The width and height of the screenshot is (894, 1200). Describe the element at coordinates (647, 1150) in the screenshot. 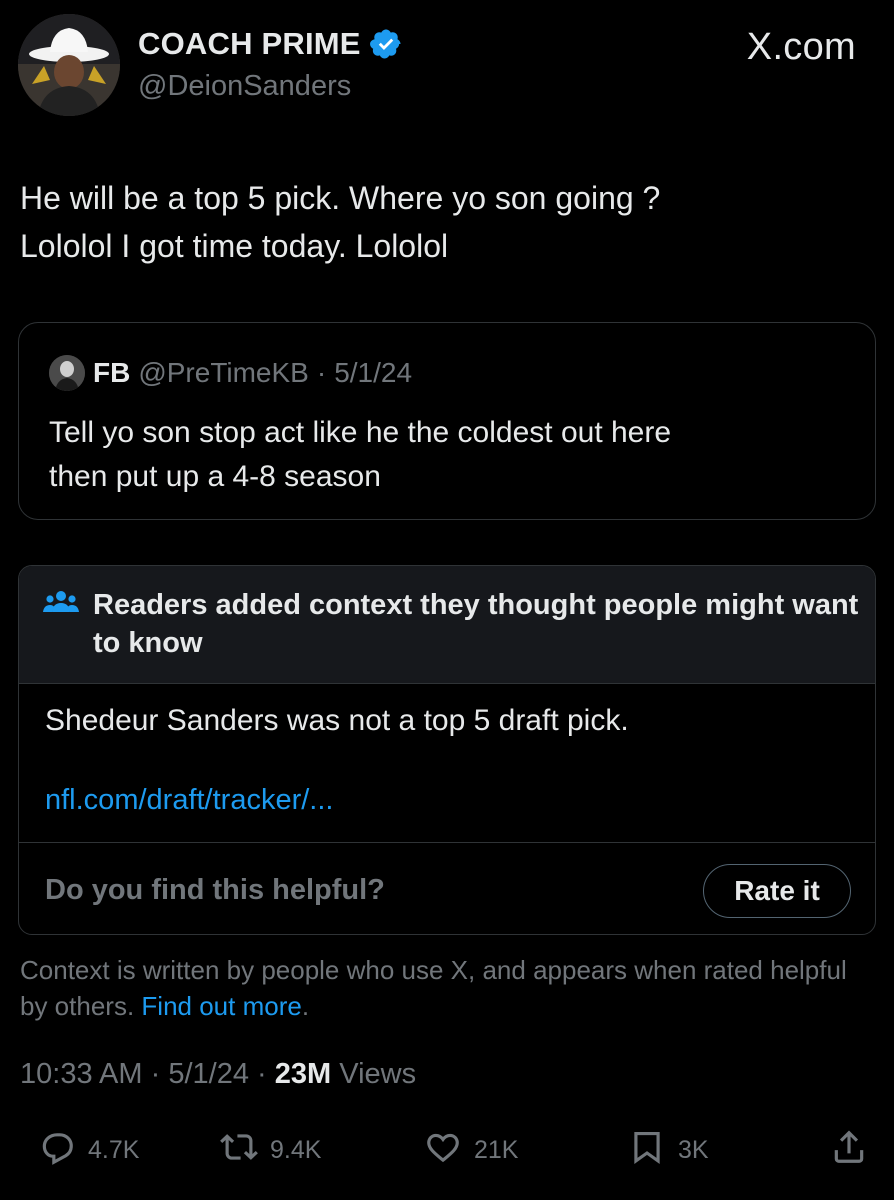

I see `bookmark-icon` at that location.